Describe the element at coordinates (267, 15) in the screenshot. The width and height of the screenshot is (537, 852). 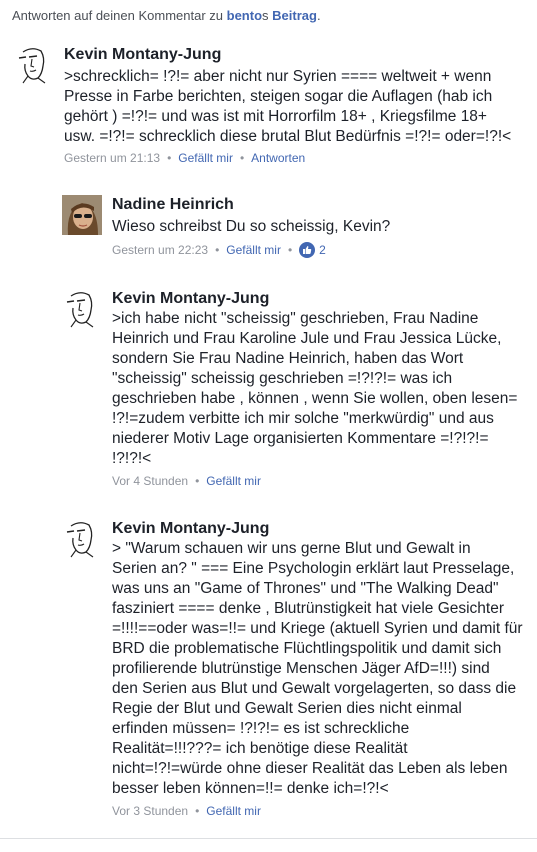
I see `header-possessive: s` at that location.